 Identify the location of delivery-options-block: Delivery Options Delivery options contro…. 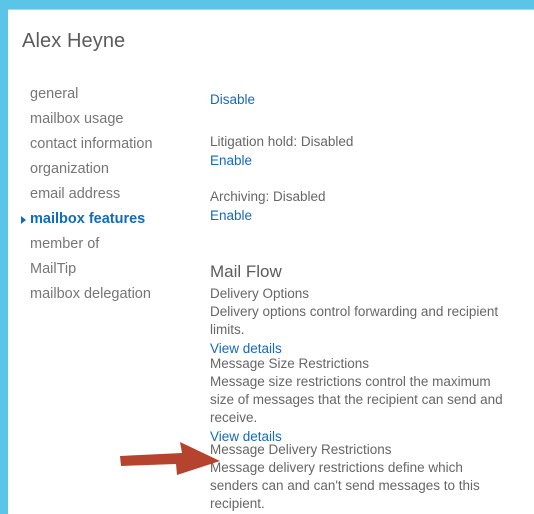
(365, 321).